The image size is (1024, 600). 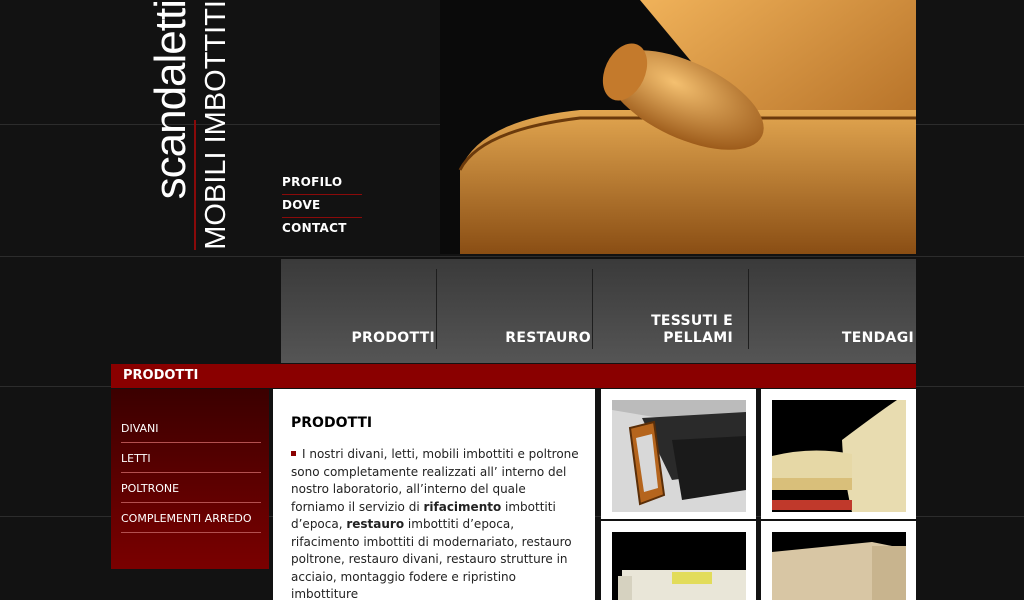 I want to click on divider-line, so click(x=512, y=256).